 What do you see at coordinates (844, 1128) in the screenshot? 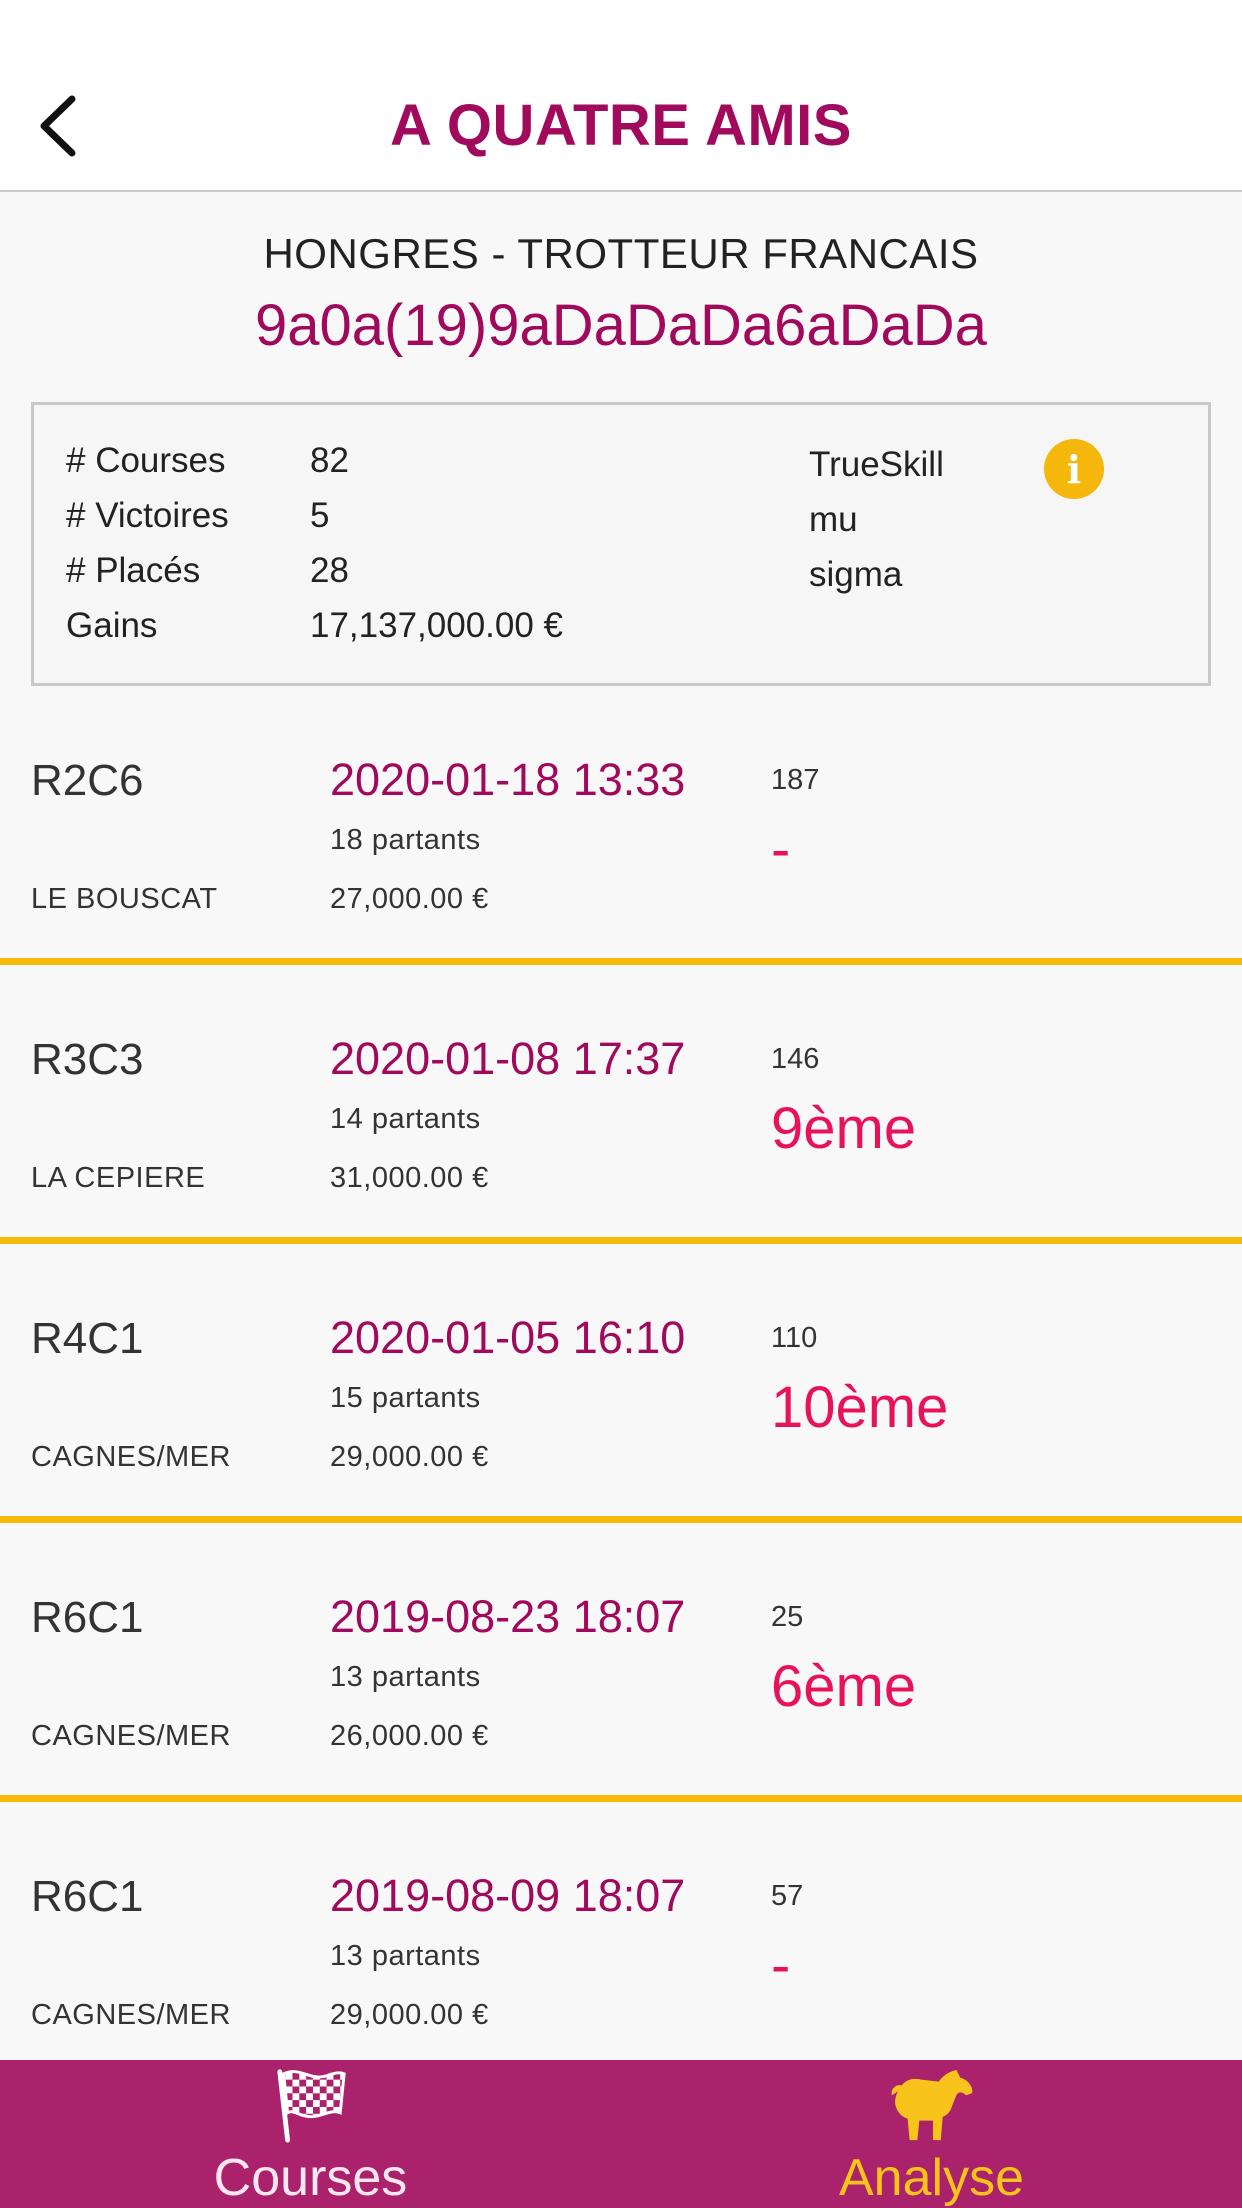
I see `race-place: 9ème` at bounding box center [844, 1128].